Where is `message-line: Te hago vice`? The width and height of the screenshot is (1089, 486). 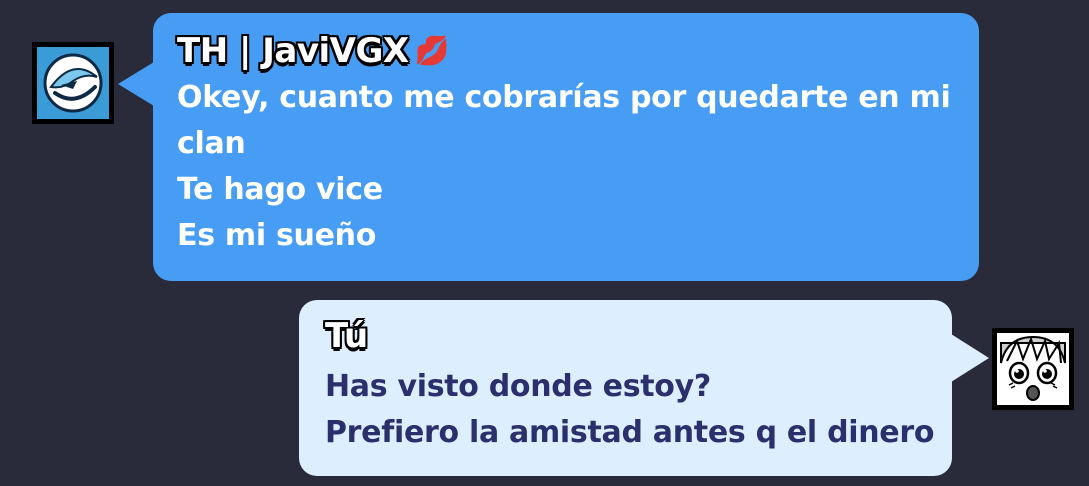 message-line: Te hago vice is located at coordinates (280, 189).